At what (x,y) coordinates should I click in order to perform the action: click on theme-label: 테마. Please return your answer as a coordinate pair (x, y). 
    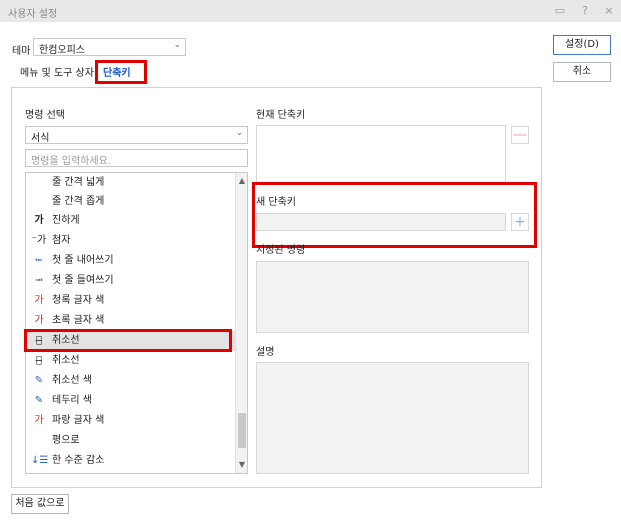
    Looking at the image, I should click on (21, 51).